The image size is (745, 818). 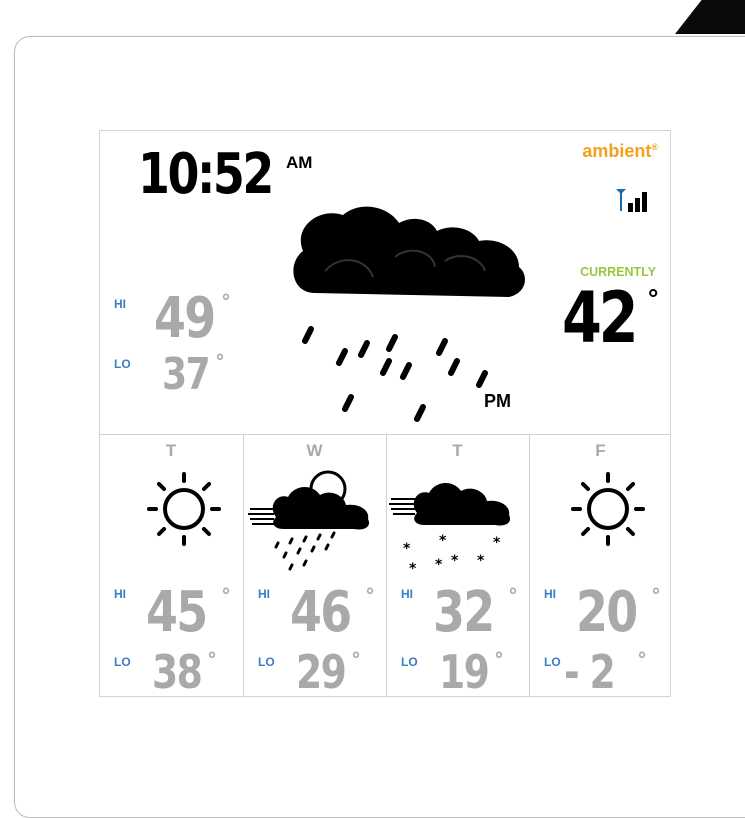 What do you see at coordinates (600, 566) in the screenshot?
I see `forecast-day-4: F HI 20 ° LO - 2 °` at bounding box center [600, 566].